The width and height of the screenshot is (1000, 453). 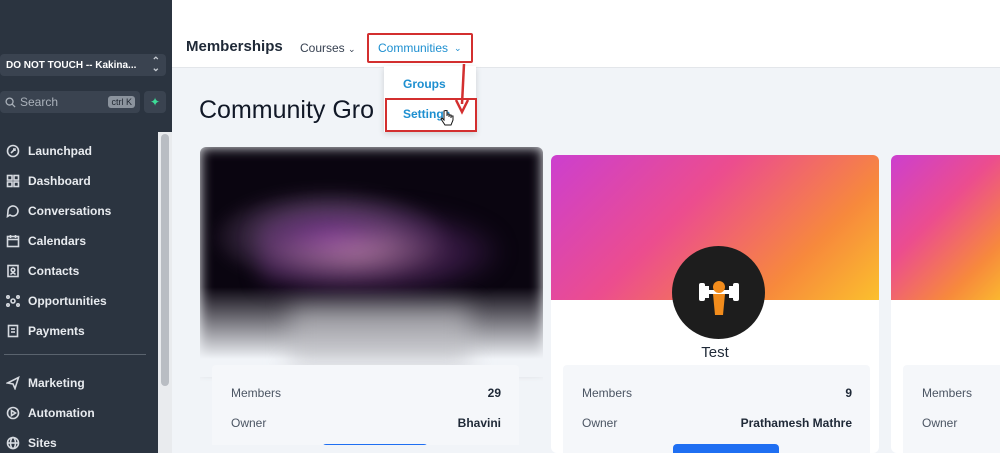 I want to click on stat-members: Members 9, so click(x=726, y=393).